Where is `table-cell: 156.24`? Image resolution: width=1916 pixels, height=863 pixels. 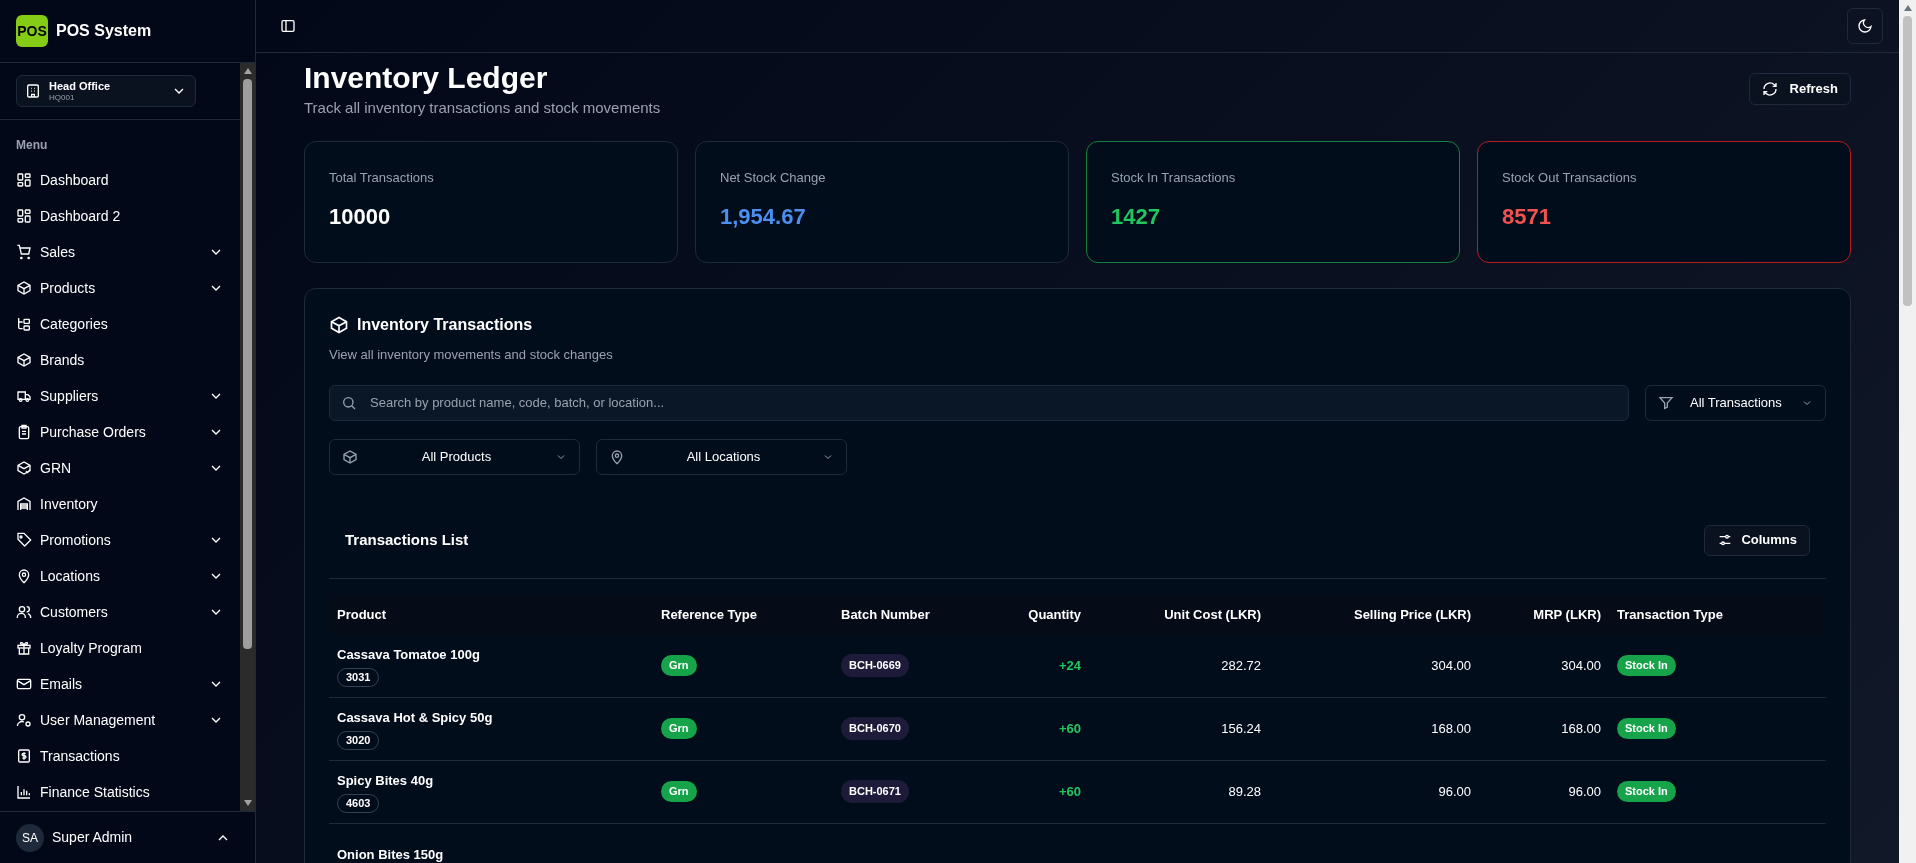 table-cell: 156.24 is located at coordinates (1241, 728).